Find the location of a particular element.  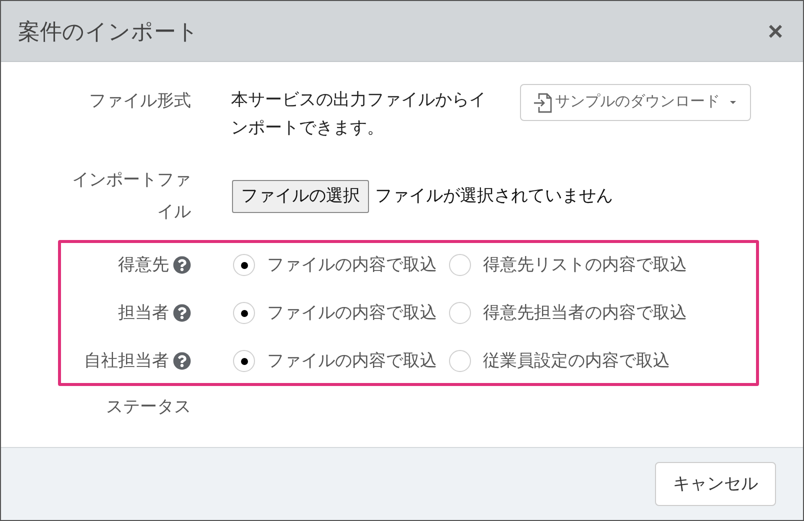

cancel-button: キャンセル is located at coordinates (715, 484).